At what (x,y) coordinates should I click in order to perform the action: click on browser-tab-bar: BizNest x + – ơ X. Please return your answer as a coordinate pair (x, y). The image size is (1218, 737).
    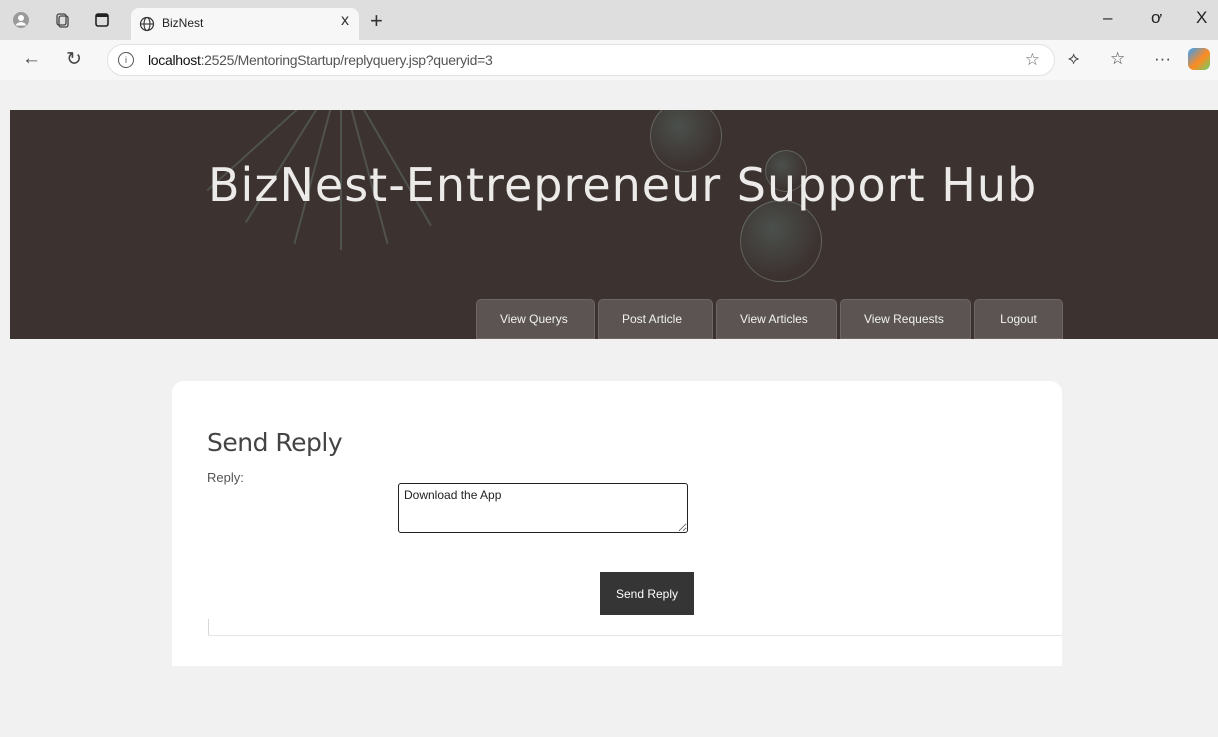
    Looking at the image, I should click on (609, 20).